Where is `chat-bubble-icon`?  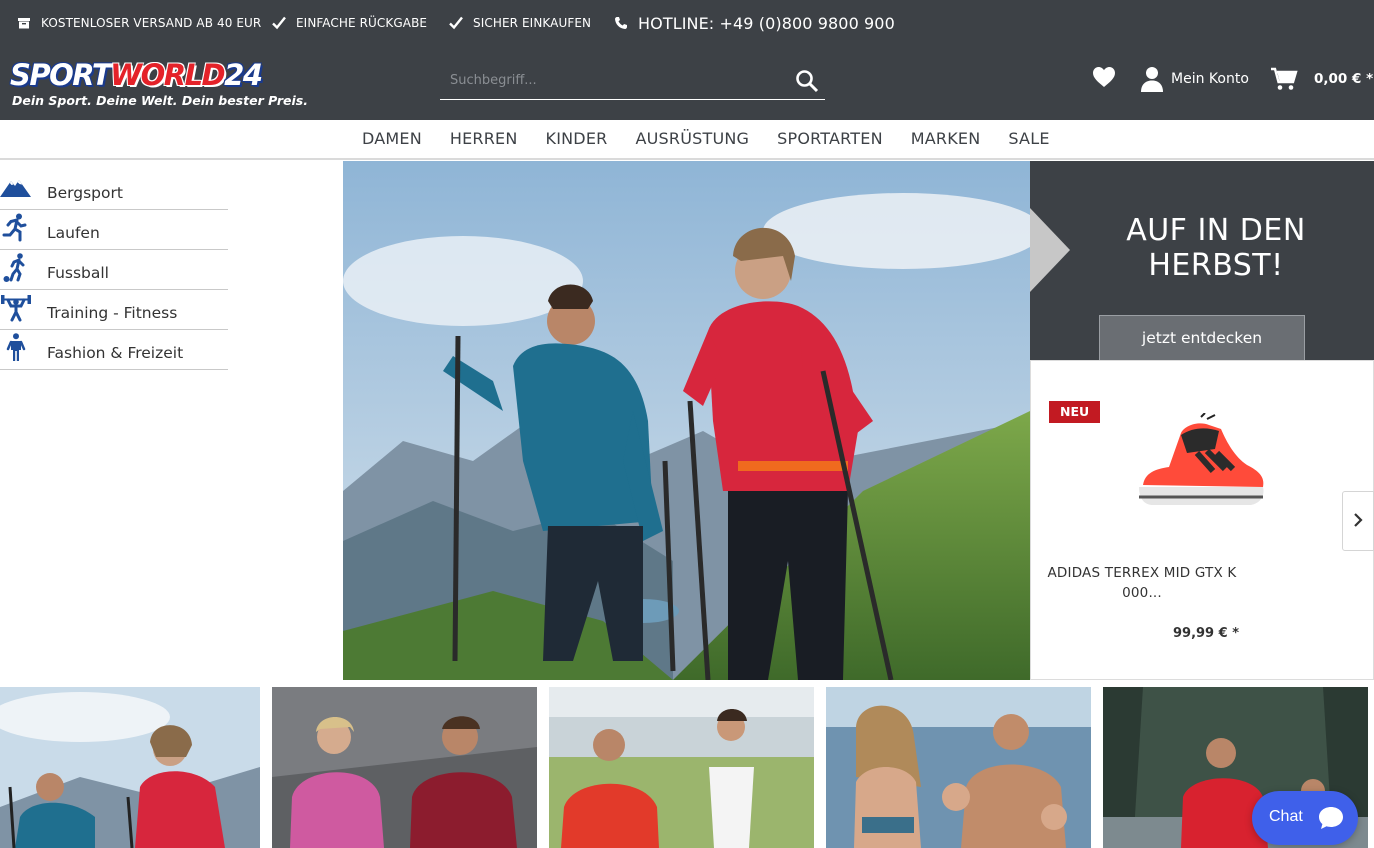
chat-bubble-icon is located at coordinates (1331, 818).